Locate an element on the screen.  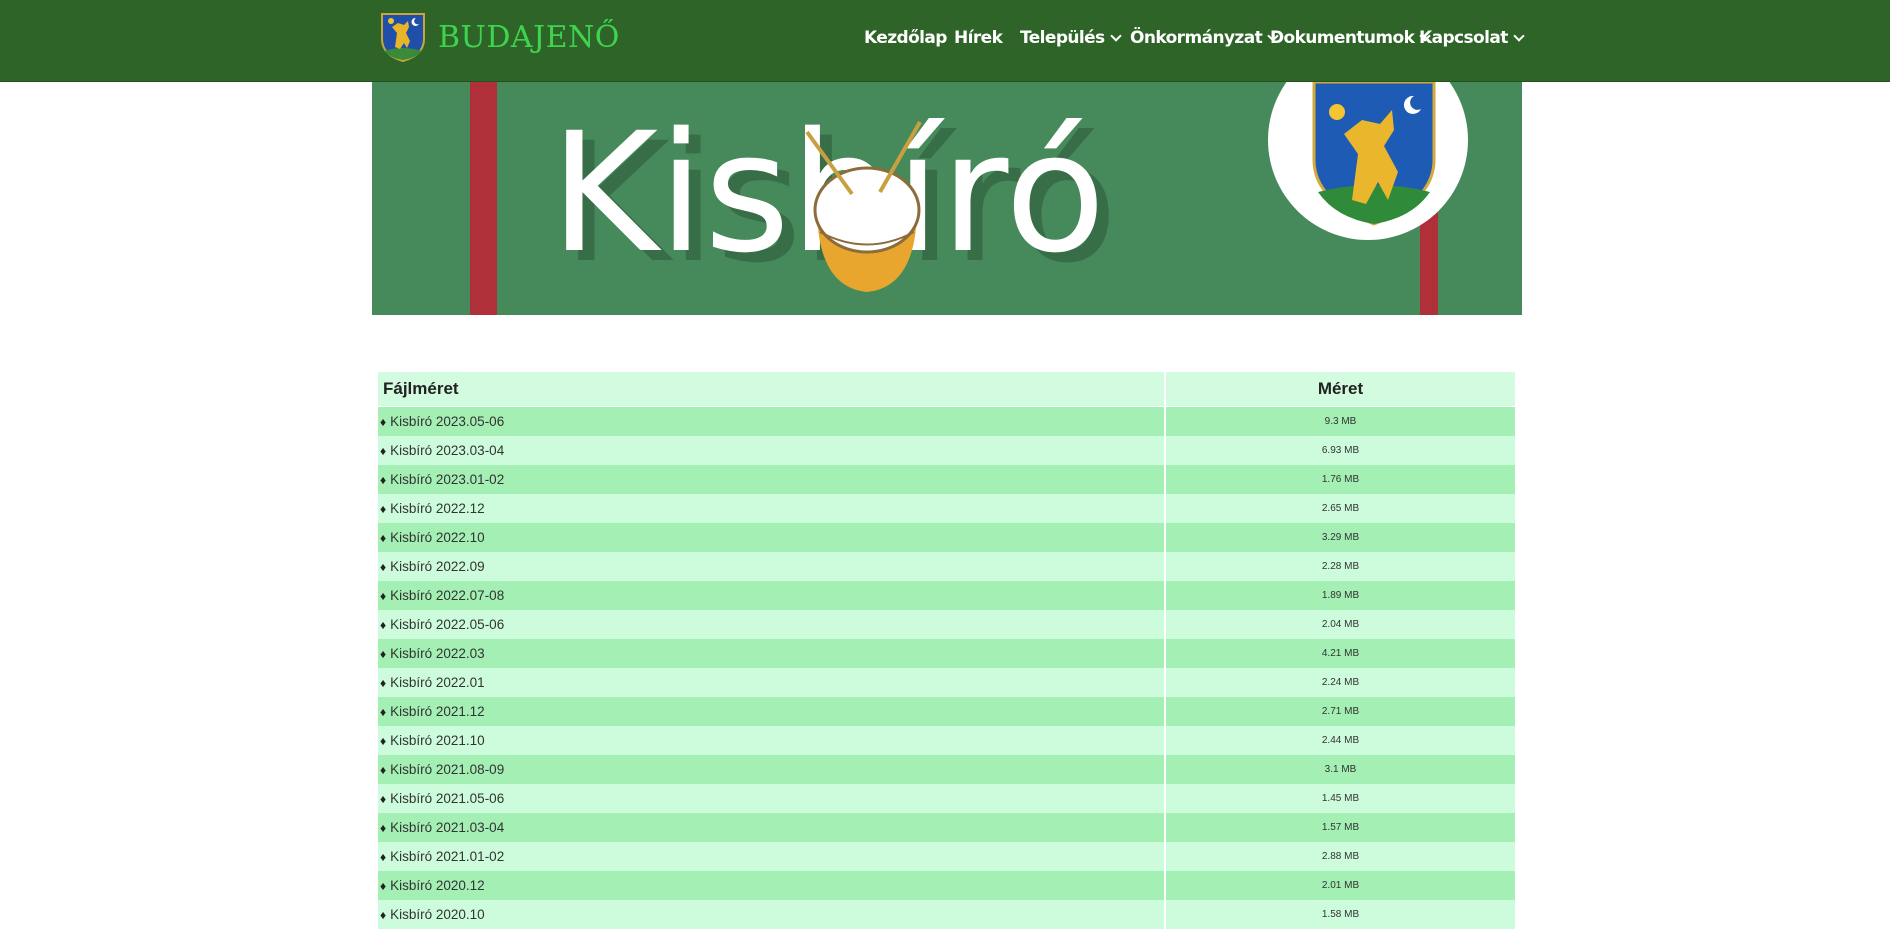
file-name-cell: ♦ Kisbíró 2020.12 is located at coordinates (772, 885).